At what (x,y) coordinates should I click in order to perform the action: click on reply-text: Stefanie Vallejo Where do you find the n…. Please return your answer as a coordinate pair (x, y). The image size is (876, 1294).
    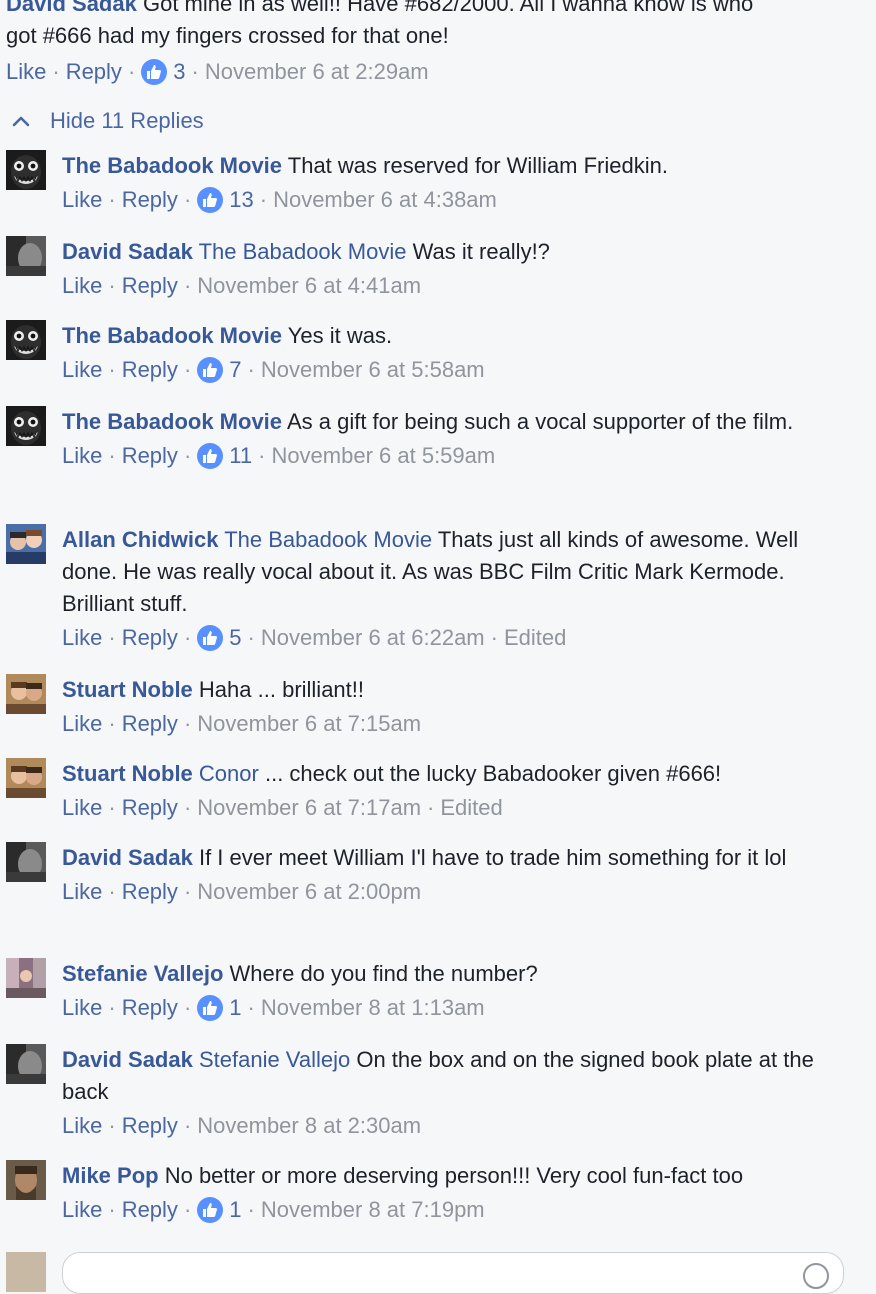
    Looking at the image, I should click on (447, 974).